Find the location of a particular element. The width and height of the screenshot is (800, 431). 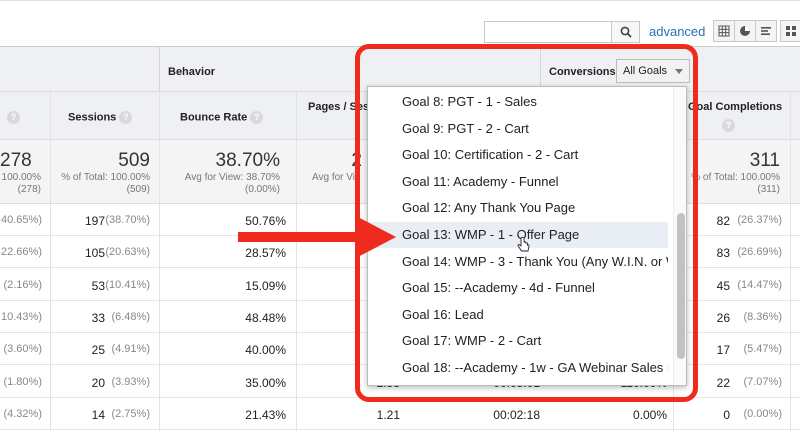

users-pct-cell: (2.16%) is located at coordinates (22, 284).